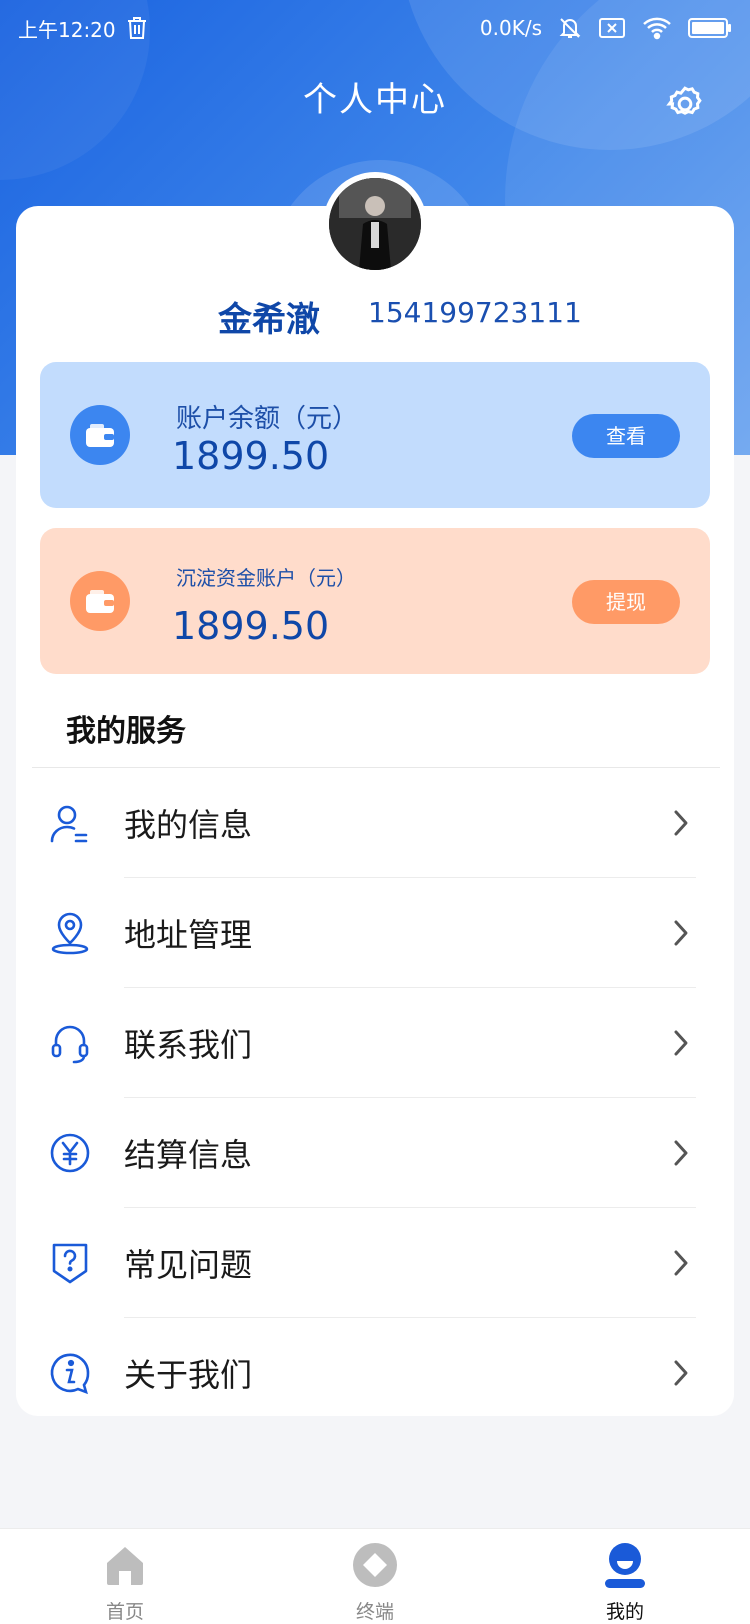 This screenshot has height=1624, width=750. I want to click on tab-label: 终端, so click(374, 1612).